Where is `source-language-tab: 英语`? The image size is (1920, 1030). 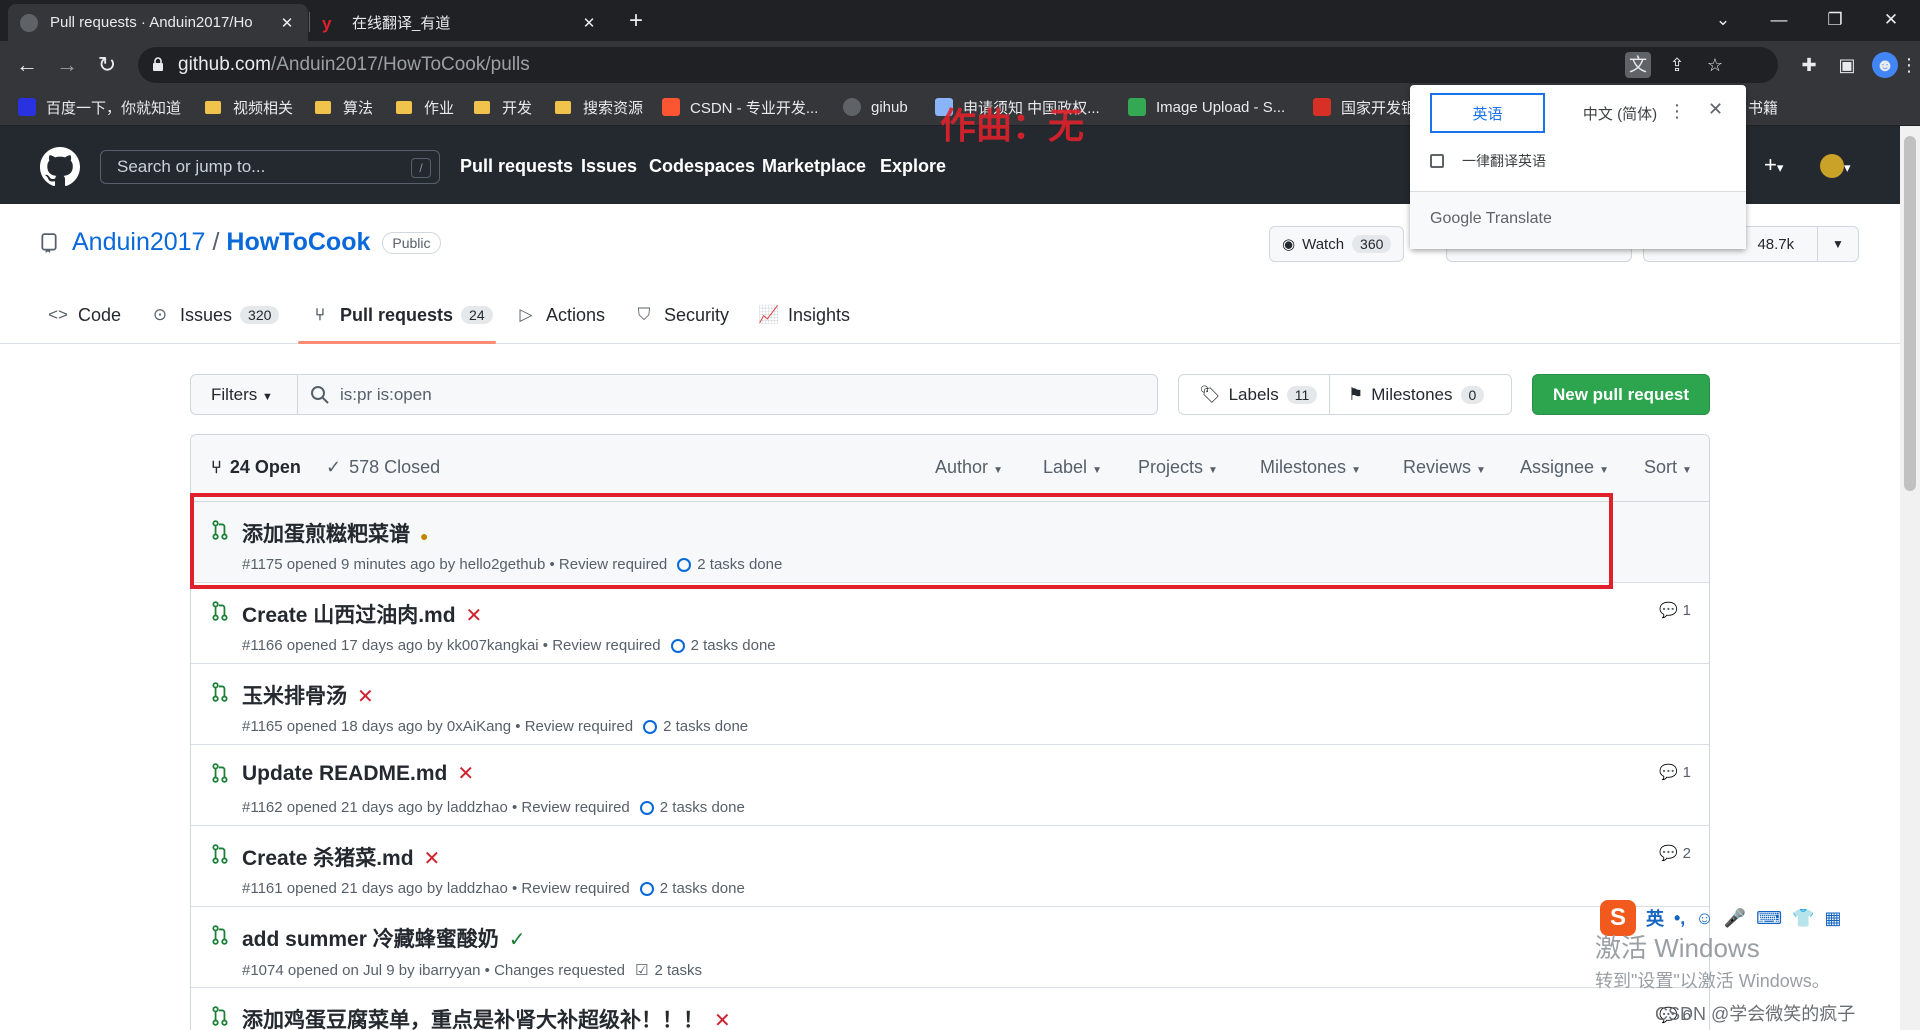 source-language-tab: 英语 is located at coordinates (1487, 113).